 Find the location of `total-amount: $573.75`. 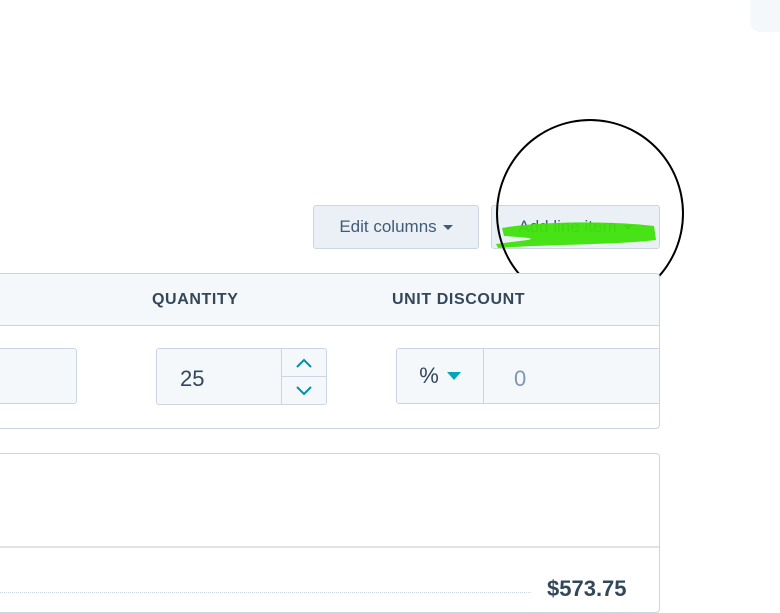

total-amount: $573.75 is located at coordinates (587, 588).